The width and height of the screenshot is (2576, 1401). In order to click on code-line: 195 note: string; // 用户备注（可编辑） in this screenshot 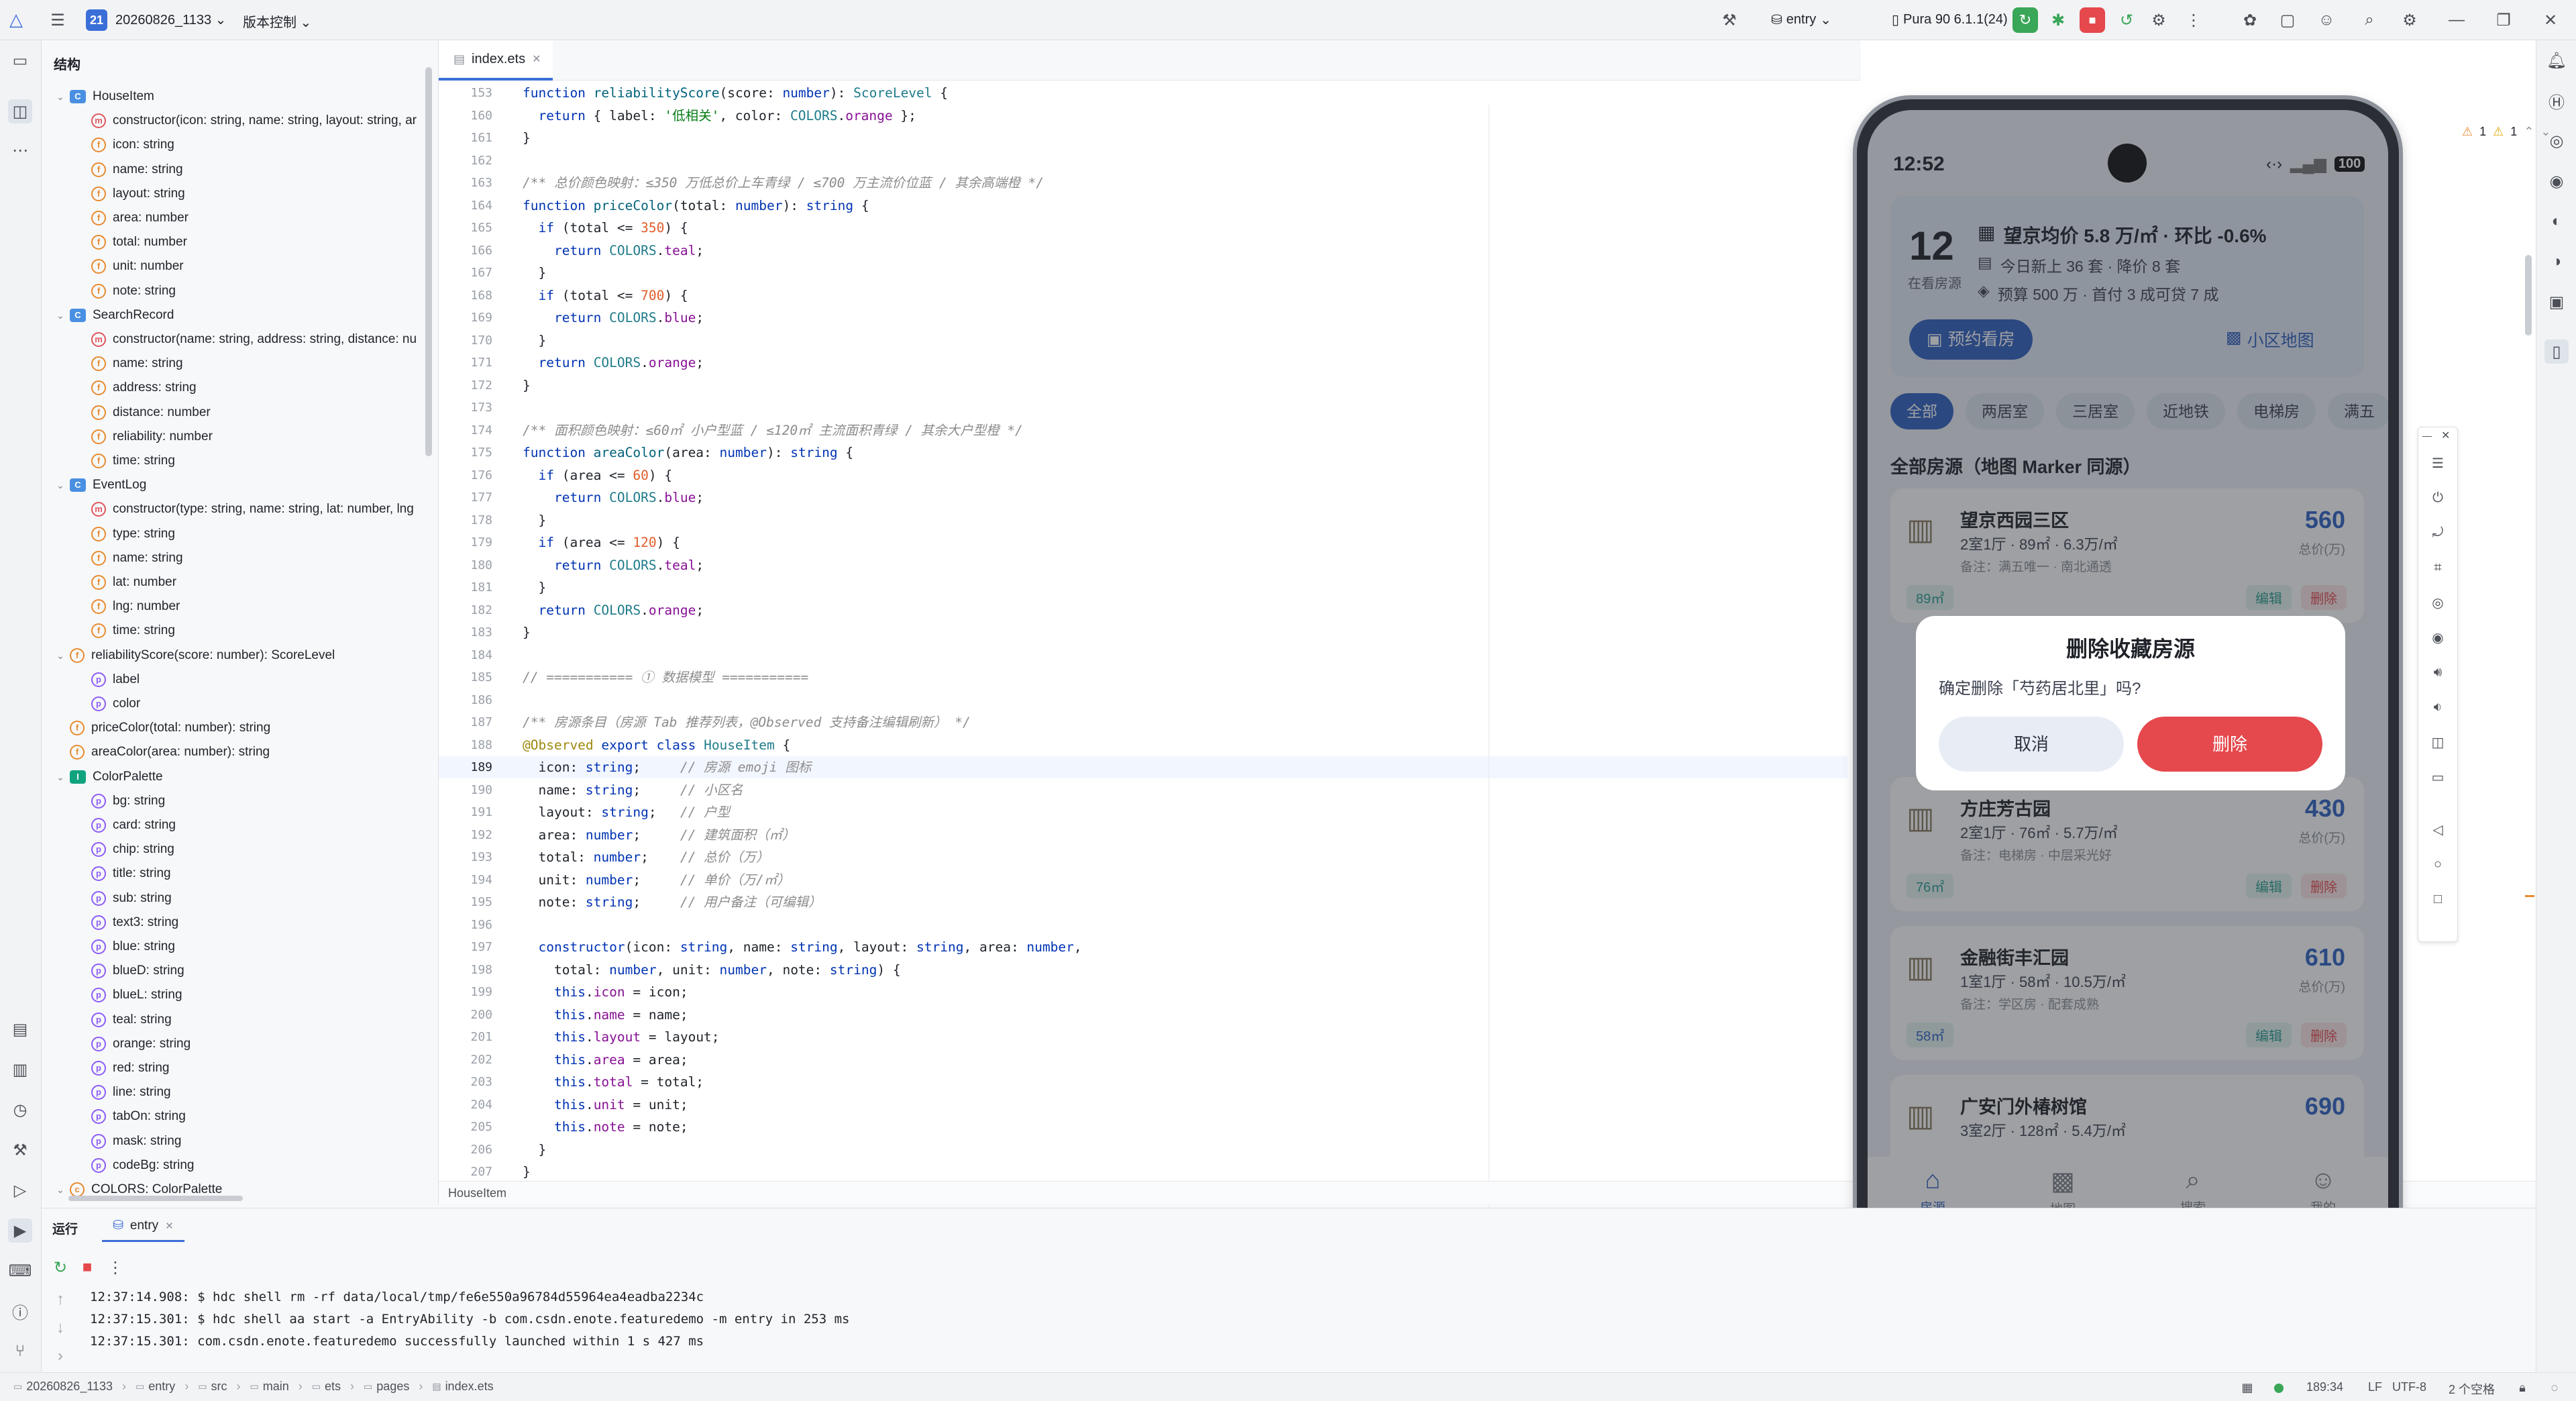, I will do `click(1143, 902)`.